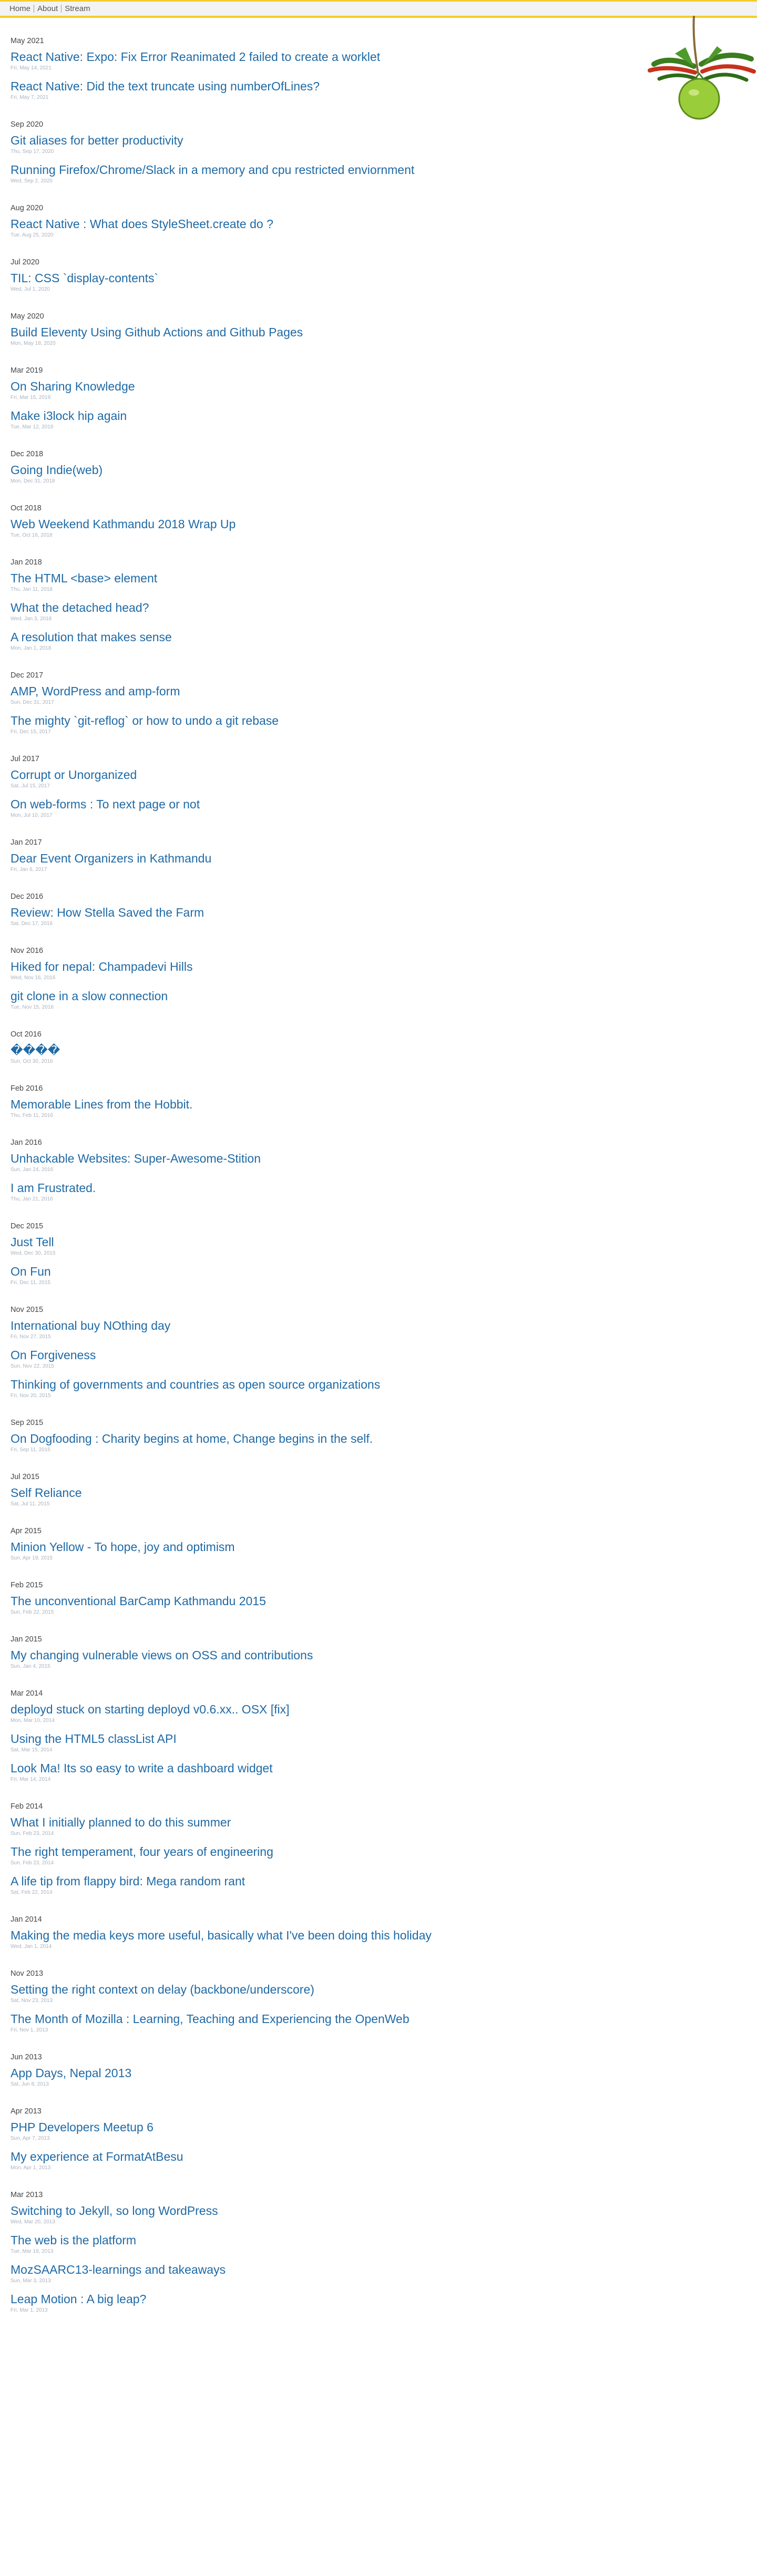 This screenshot has width=757, height=2576. Describe the element at coordinates (123, 524) in the screenshot. I see `post-title-link: Web Weekend Kathmandu 2018 Wrap Up` at that location.